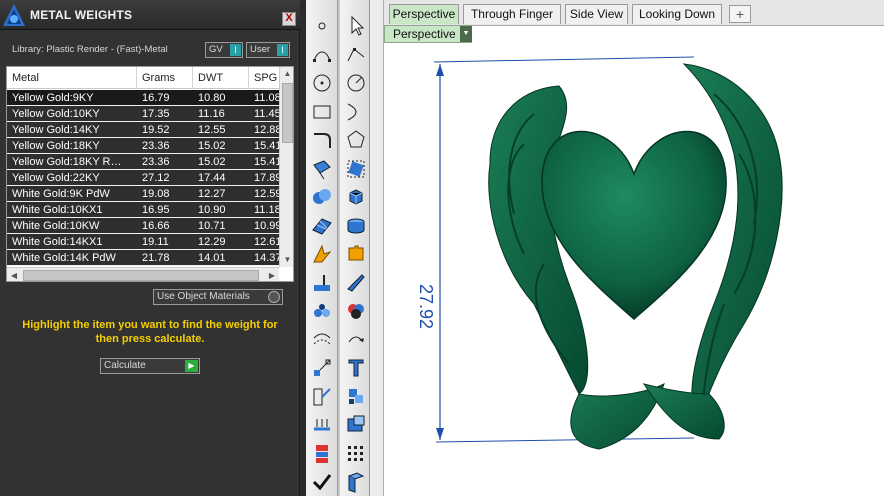 The width and height of the screenshot is (884, 496). I want to click on tab-through-finger: Through Finger, so click(512, 14).